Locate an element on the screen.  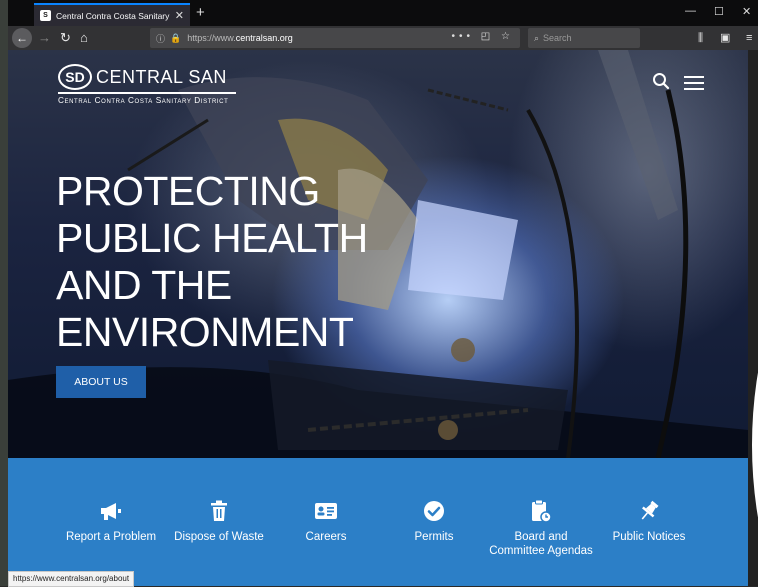
tile-label: Public Notices is located at coordinates (649, 537).